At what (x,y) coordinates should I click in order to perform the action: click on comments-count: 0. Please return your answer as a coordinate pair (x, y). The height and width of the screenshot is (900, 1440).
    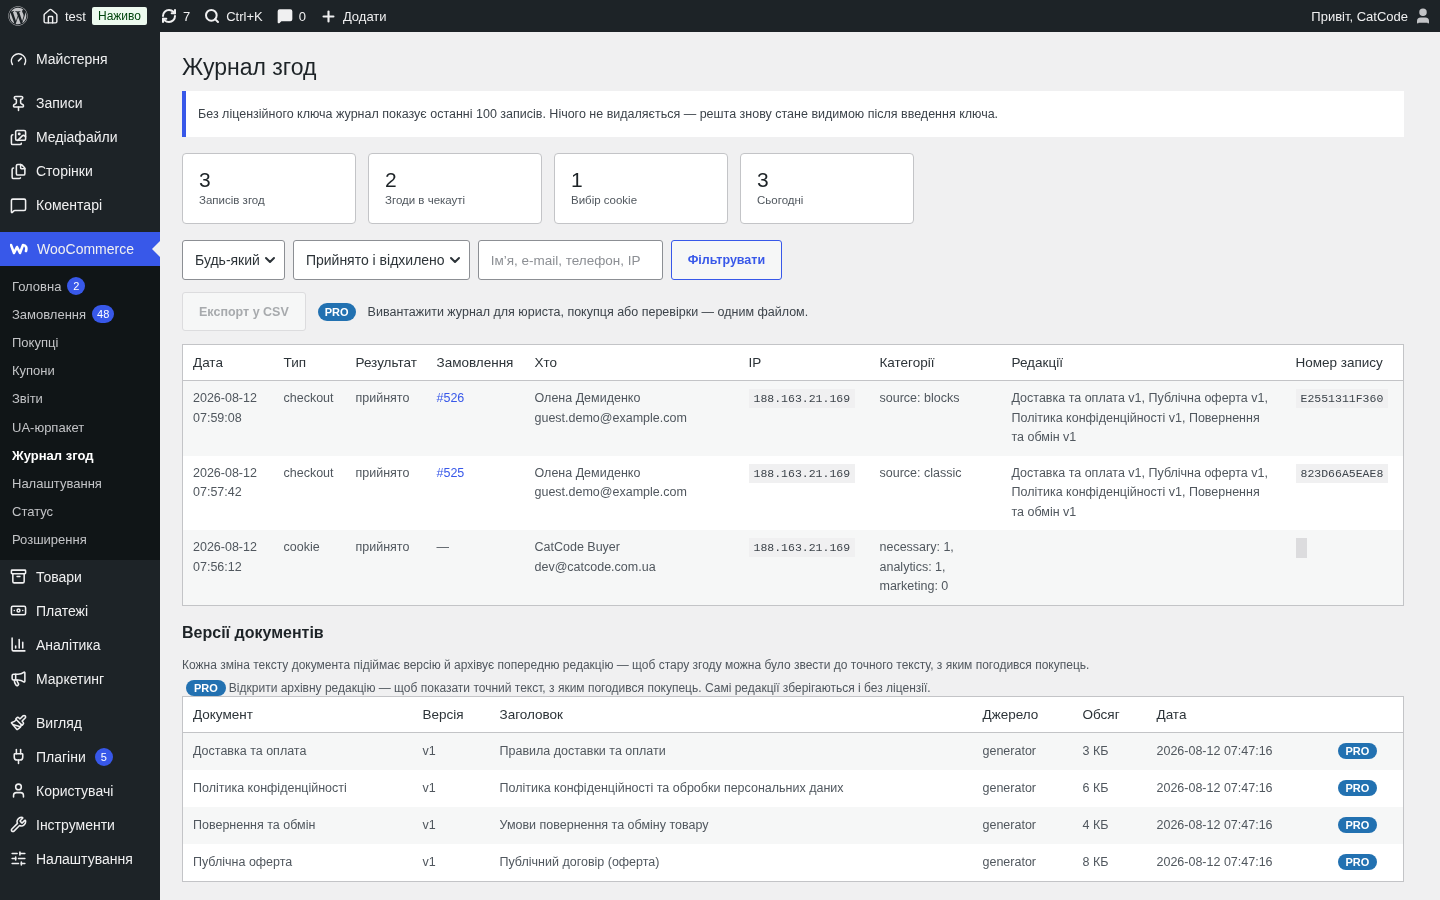
    Looking at the image, I should click on (302, 16).